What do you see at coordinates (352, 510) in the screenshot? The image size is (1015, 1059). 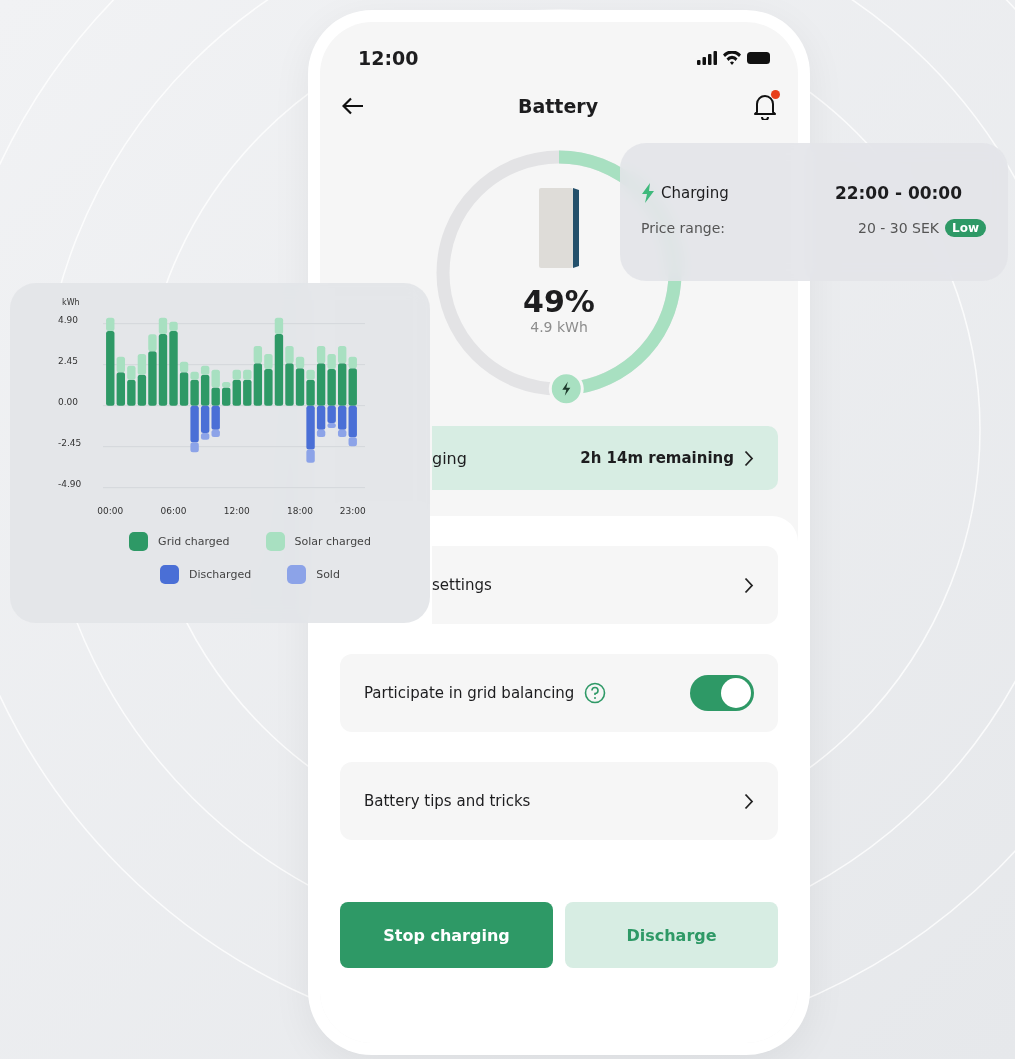 I see `axis-label: 23:00` at bounding box center [352, 510].